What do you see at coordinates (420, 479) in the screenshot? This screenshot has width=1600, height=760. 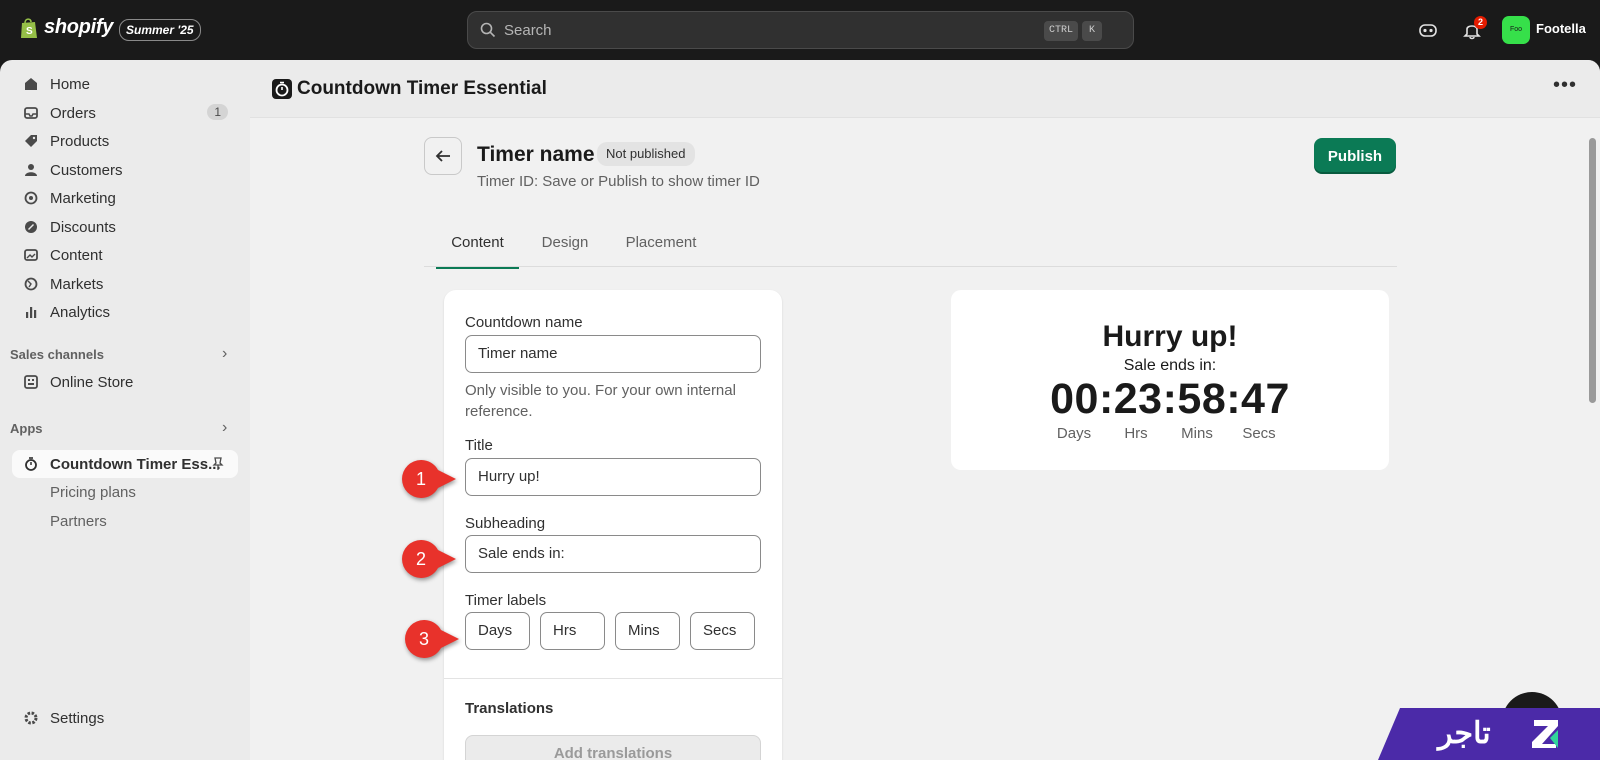 I see `callout-number: 1` at bounding box center [420, 479].